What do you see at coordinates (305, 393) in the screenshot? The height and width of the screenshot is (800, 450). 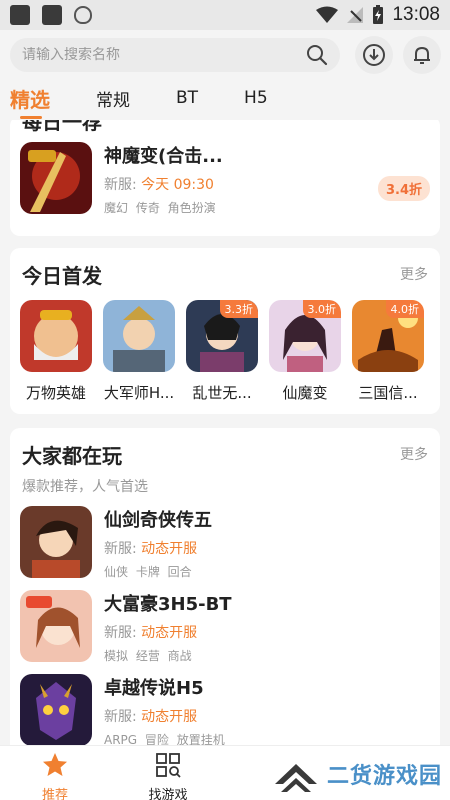 I see `game-name: 仙魔变` at bounding box center [305, 393].